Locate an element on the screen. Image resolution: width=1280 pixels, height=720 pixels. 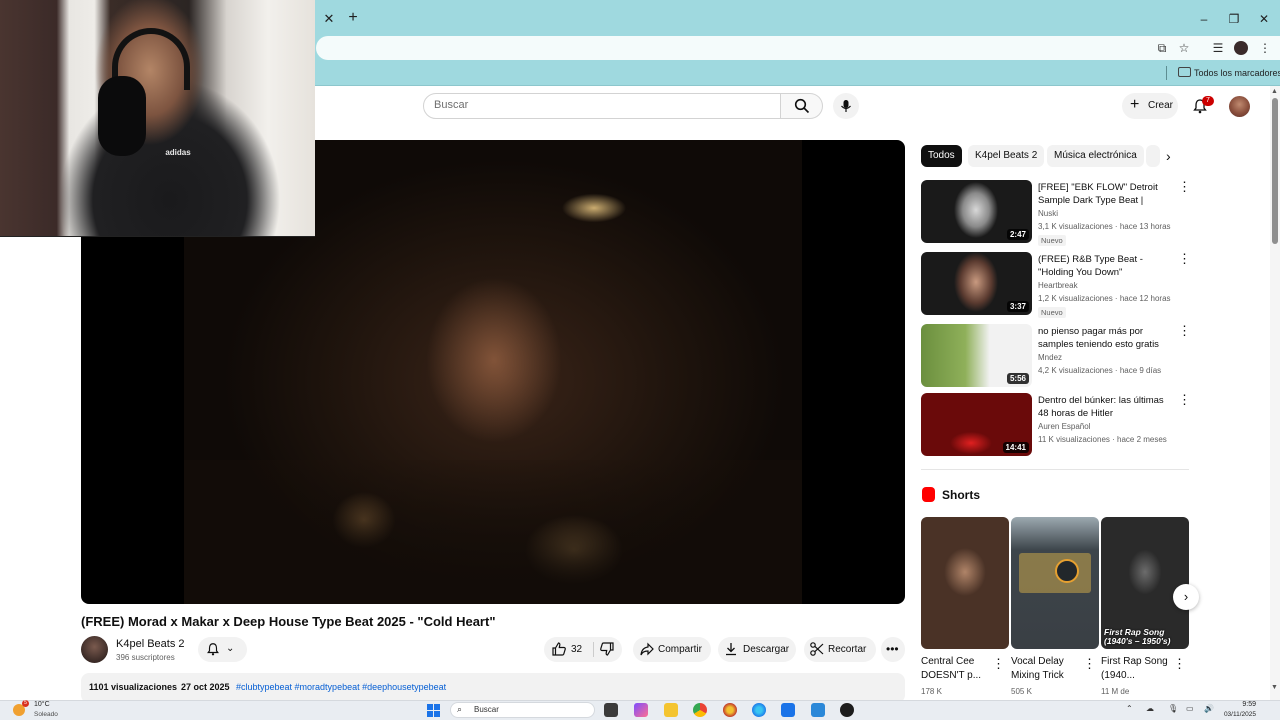
dislike-thumb-down-icon is located at coordinates (607, 649).